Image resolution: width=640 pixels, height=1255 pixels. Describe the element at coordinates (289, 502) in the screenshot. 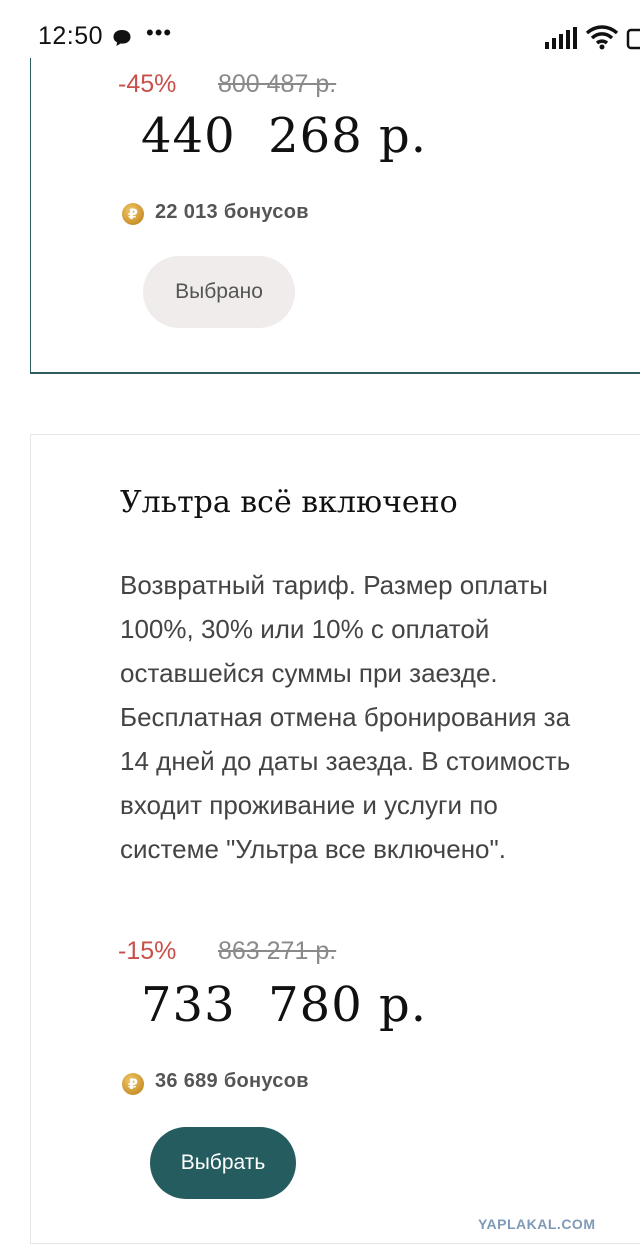

I see `tariff-title: Ультра всё включено` at that location.